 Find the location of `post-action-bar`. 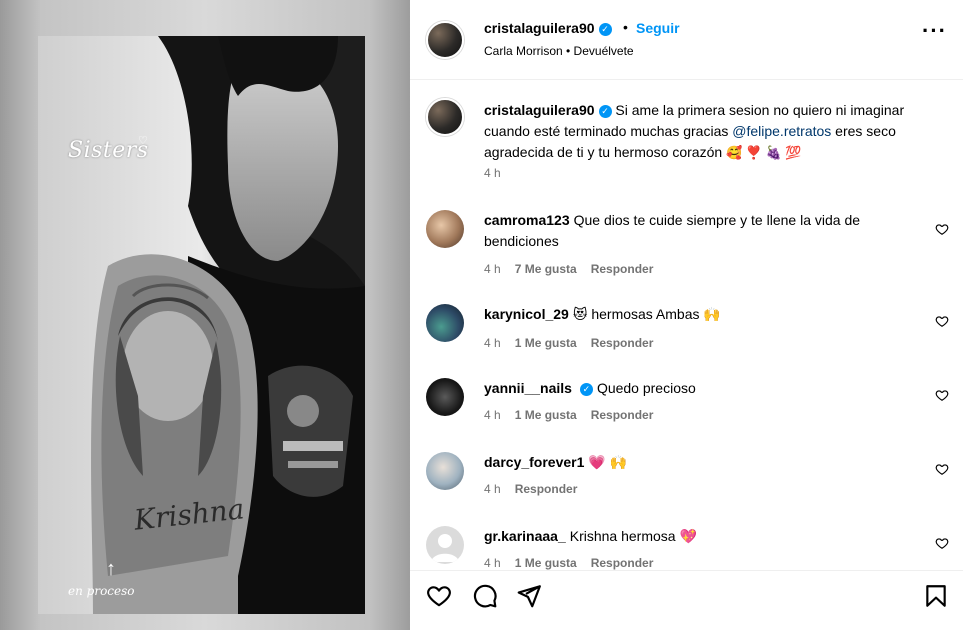

post-action-bar is located at coordinates (686, 600).